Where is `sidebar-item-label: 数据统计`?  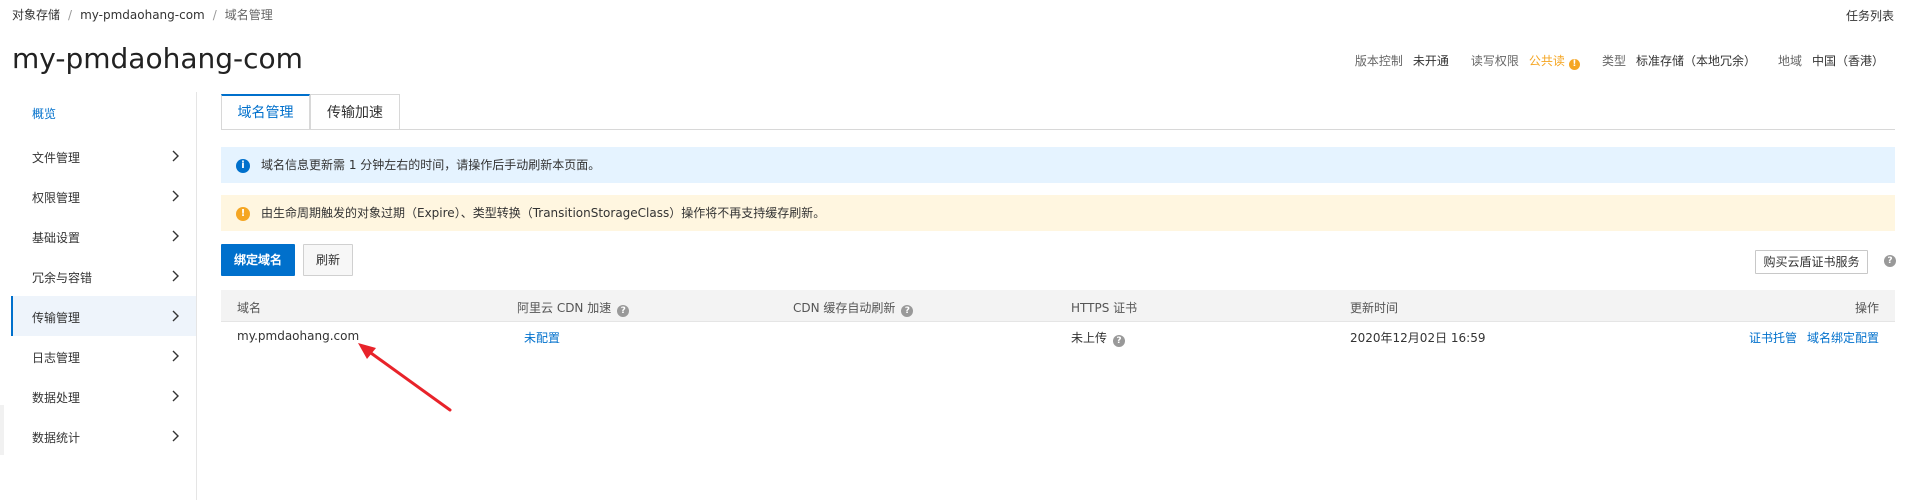 sidebar-item-label: 数据统计 is located at coordinates (56, 438).